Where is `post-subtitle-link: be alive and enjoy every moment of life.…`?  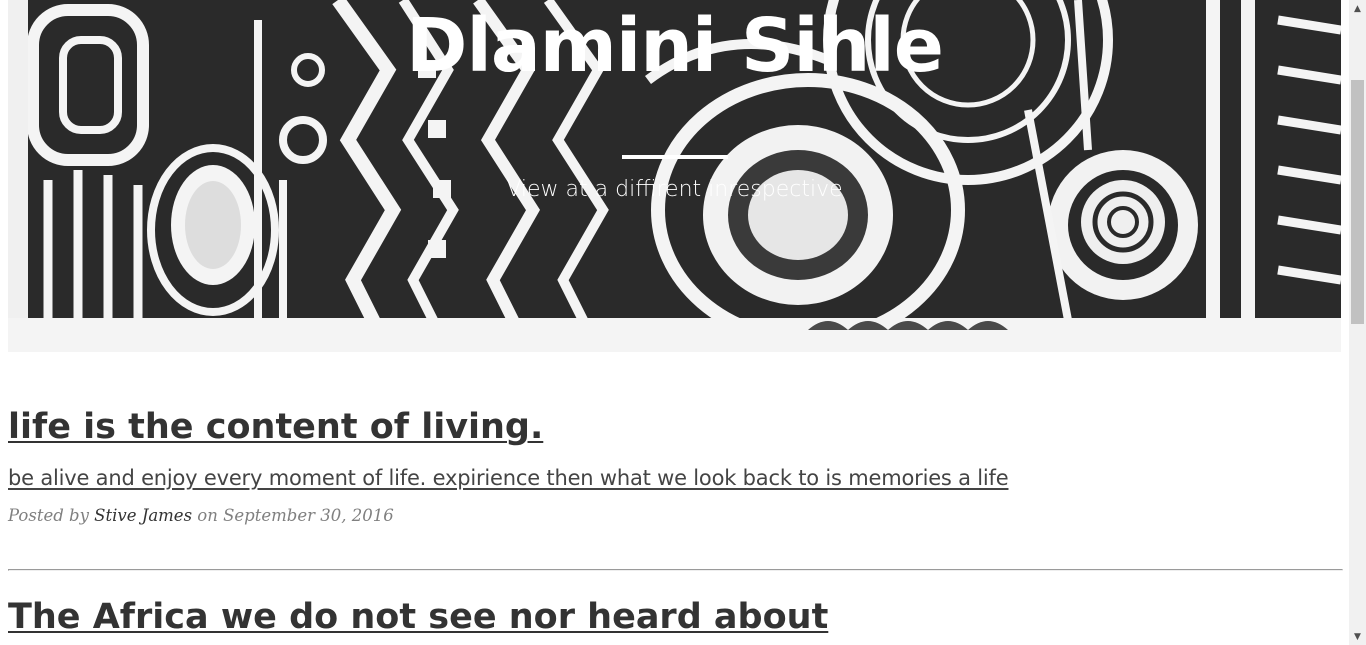 post-subtitle-link: be alive and enjoy every moment of life.… is located at coordinates (508, 478).